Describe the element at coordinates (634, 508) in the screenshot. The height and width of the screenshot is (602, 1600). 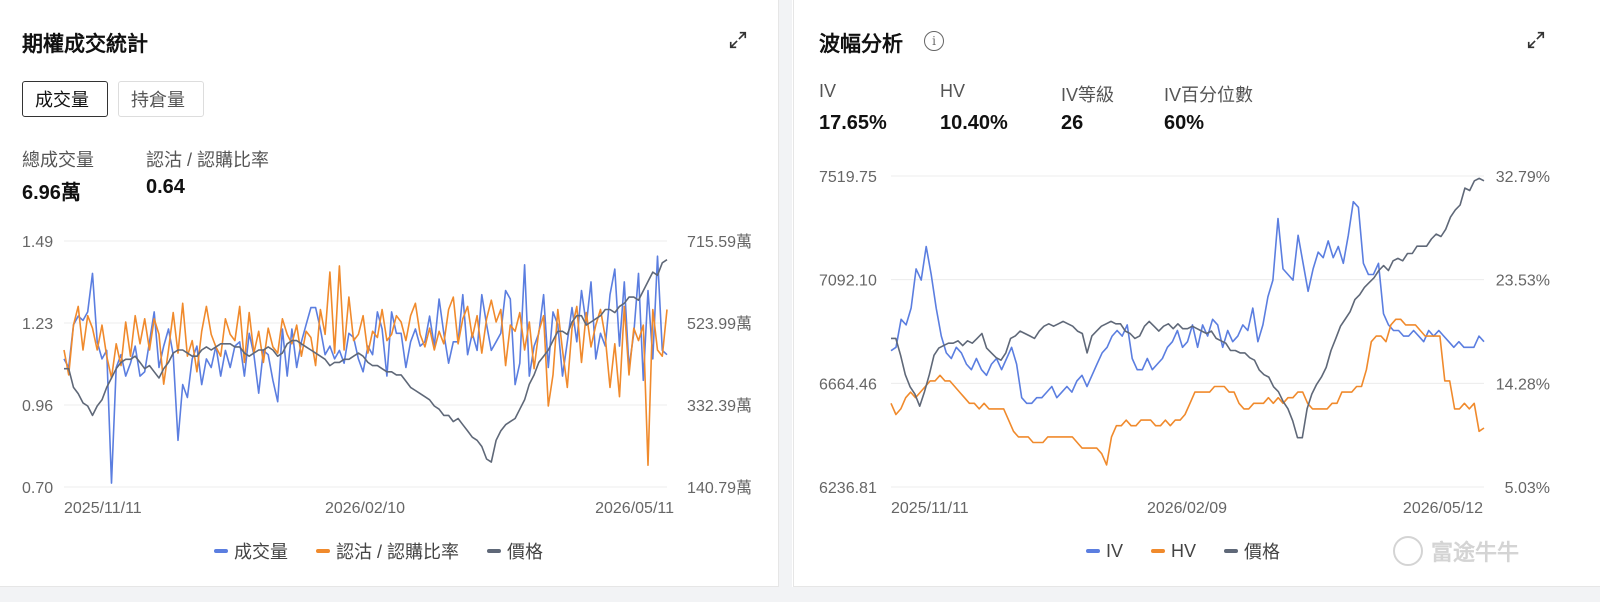
I see `x-tick-label: 2026/05/11` at that location.